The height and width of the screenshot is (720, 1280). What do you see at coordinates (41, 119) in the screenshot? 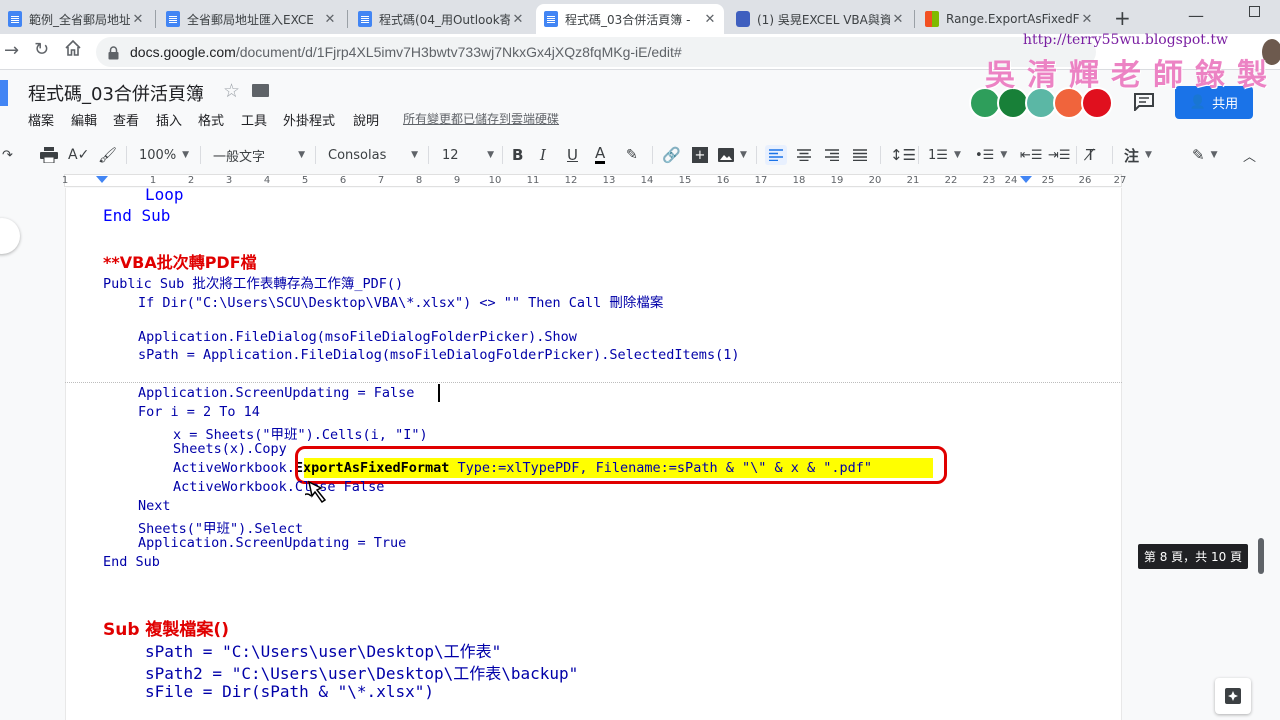
I see `menu-file: 檔案` at bounding box center [41, 119].